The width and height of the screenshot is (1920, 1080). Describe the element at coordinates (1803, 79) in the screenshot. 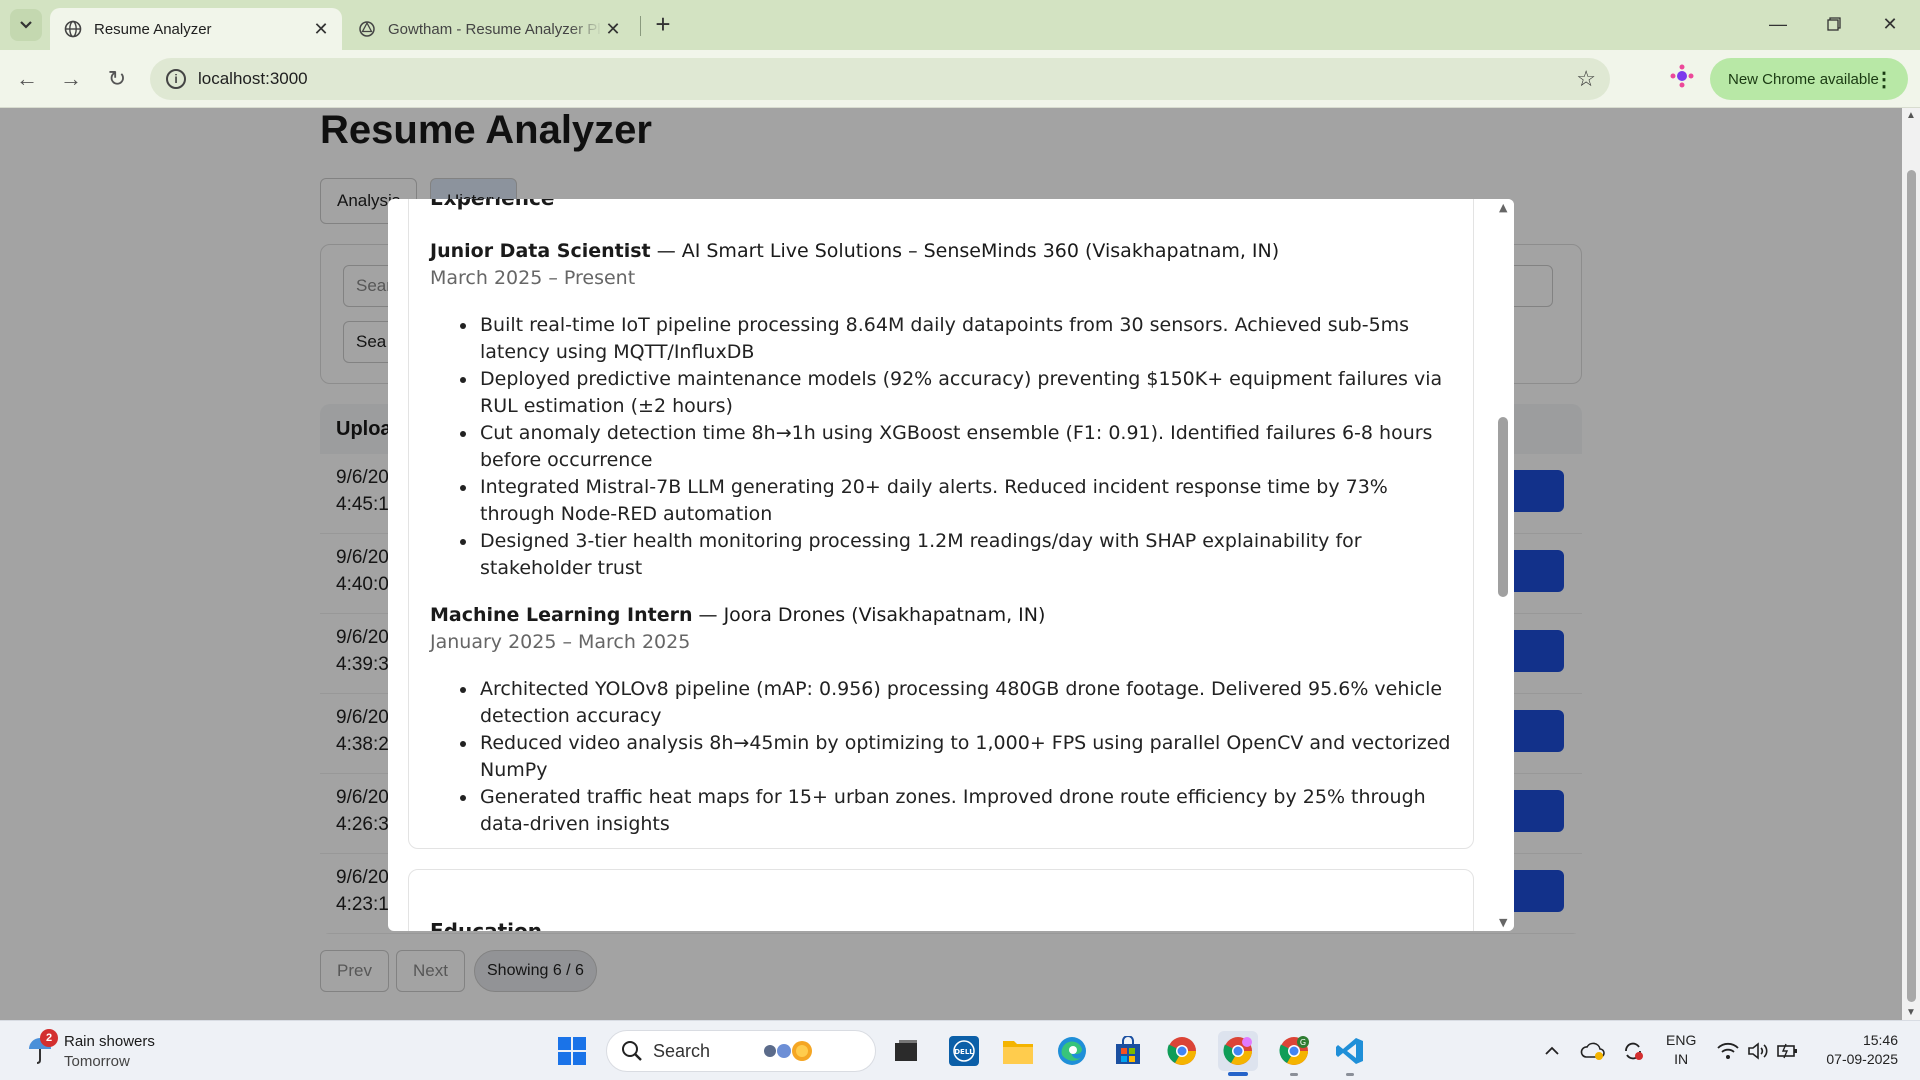

I see `update-label: New Chrome available` at that location.